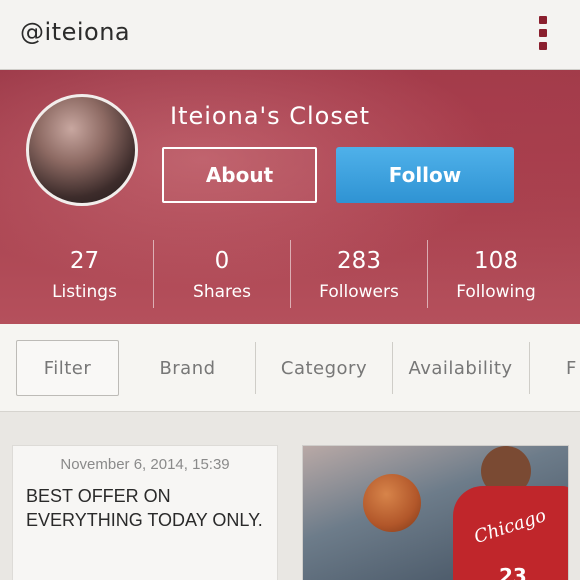 The image size is (580, 580). Describe the element at coordinates (543, 33) in the screenshot. I see `overflow-menu-icon` at that location.